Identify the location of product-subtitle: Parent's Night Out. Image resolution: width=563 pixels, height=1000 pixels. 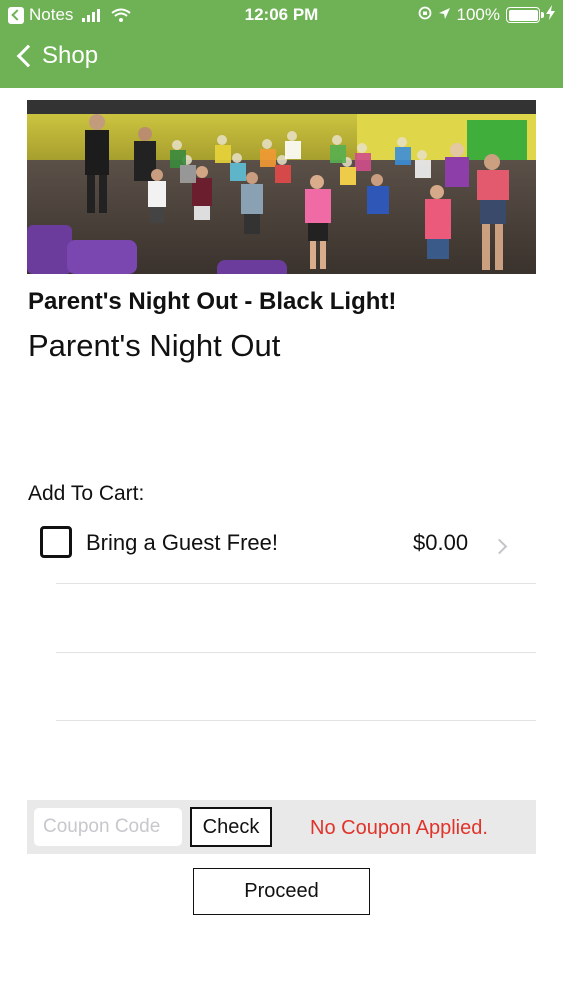
(154, 345).